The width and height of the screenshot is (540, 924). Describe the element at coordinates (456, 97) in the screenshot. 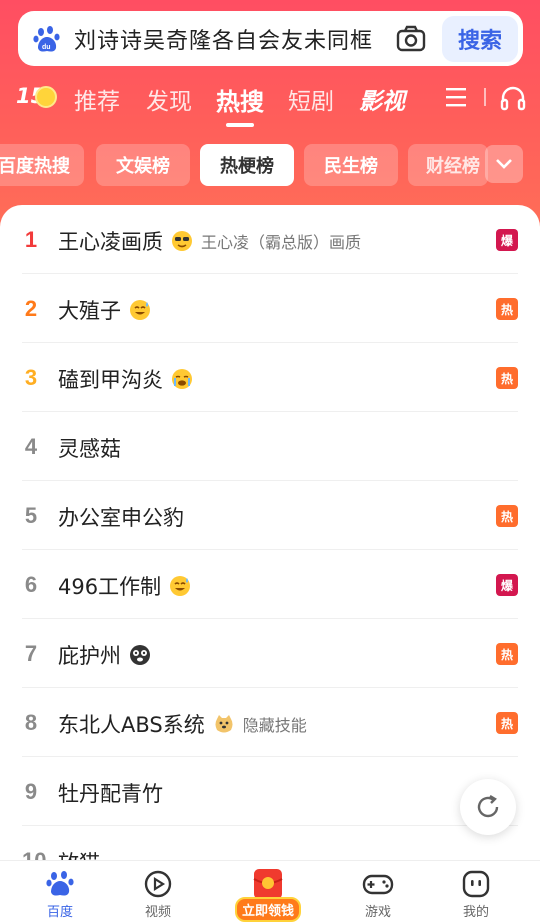

I see `menu-icon` at that location.